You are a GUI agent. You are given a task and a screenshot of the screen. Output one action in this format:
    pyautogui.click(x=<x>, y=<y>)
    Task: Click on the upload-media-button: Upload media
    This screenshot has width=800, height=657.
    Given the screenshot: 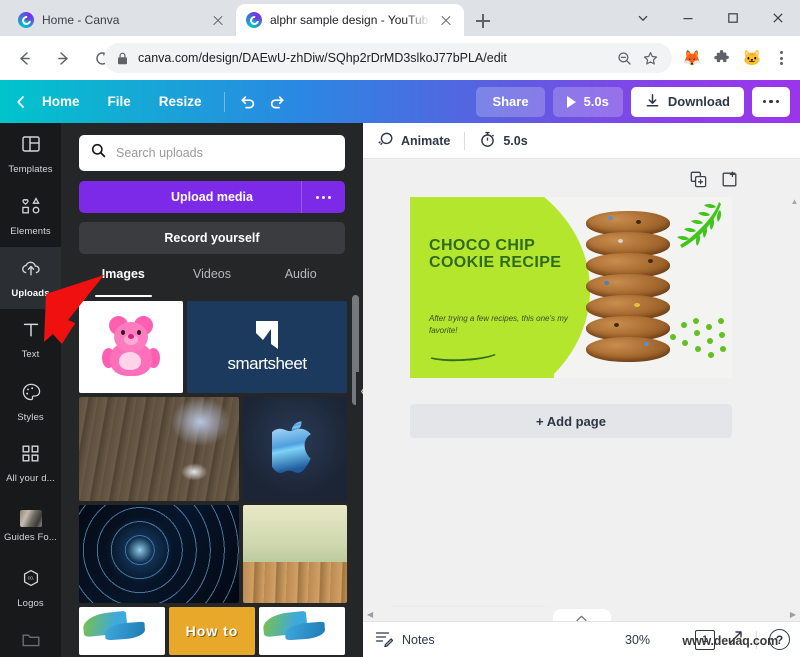 What is the action you would take?
    pyautogui.click(x=212, y=197)
    